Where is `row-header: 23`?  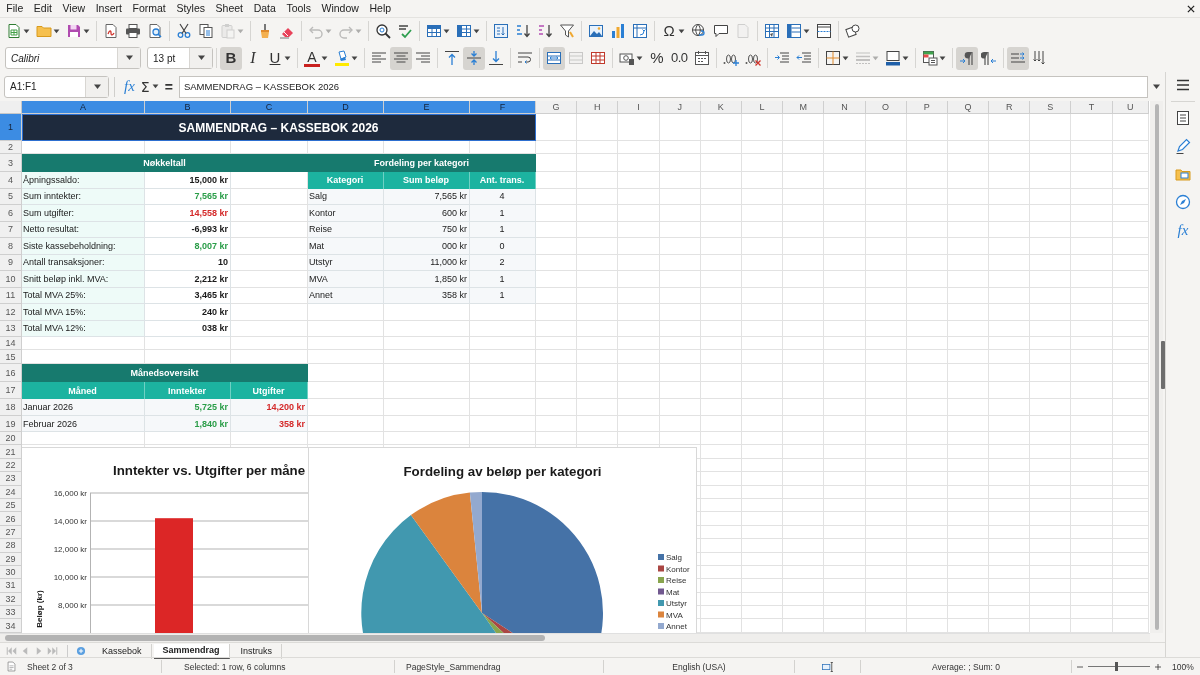 row-header: 23 is located at coordinates (11, 479).